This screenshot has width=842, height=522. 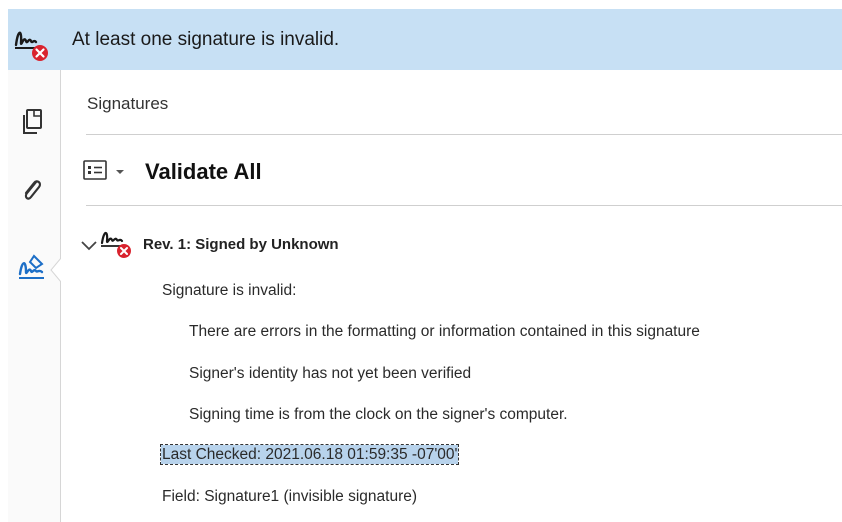 I want to click on left-tool-rail, so click(x=34, y=296).